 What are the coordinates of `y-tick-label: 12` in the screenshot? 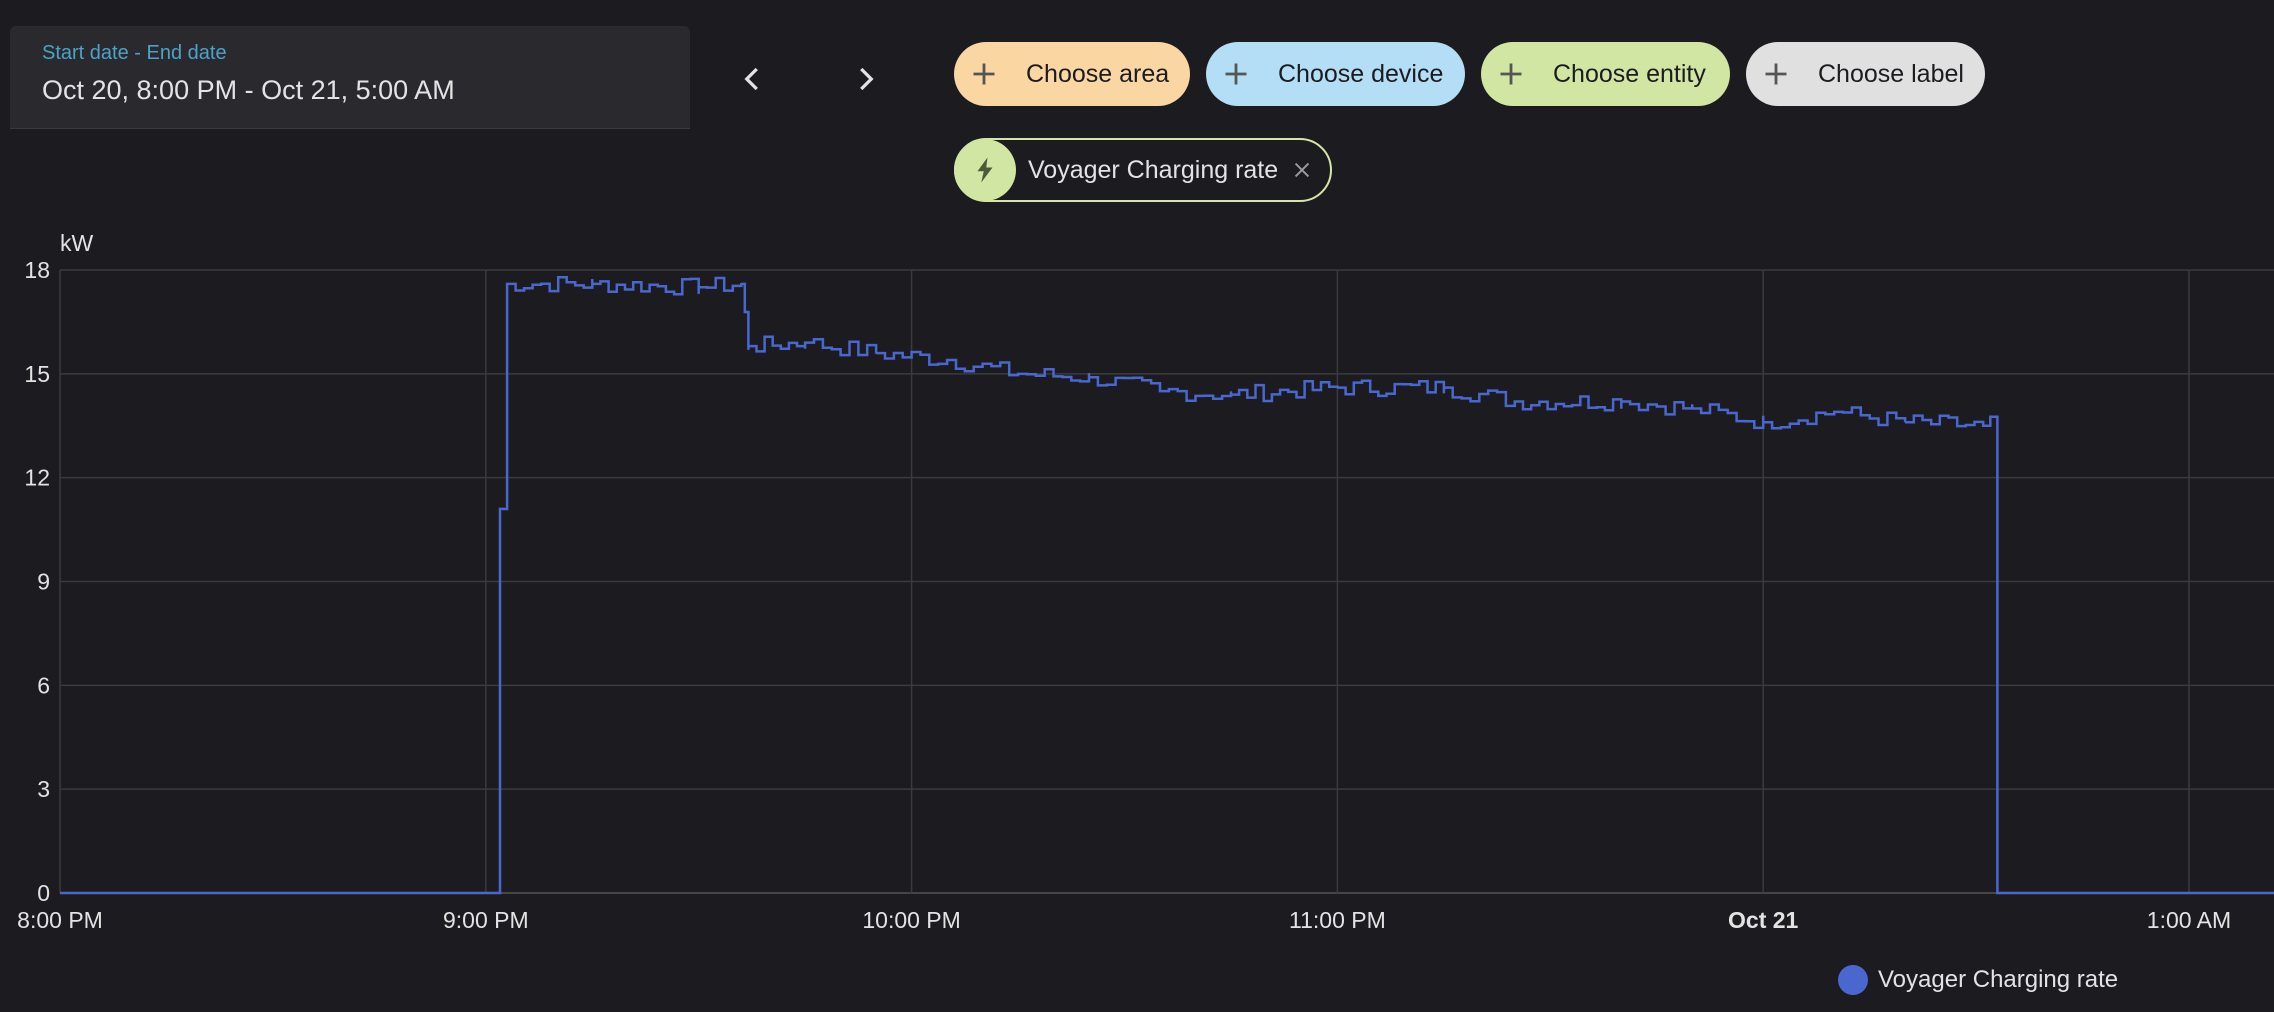 It's located at (37, 478).